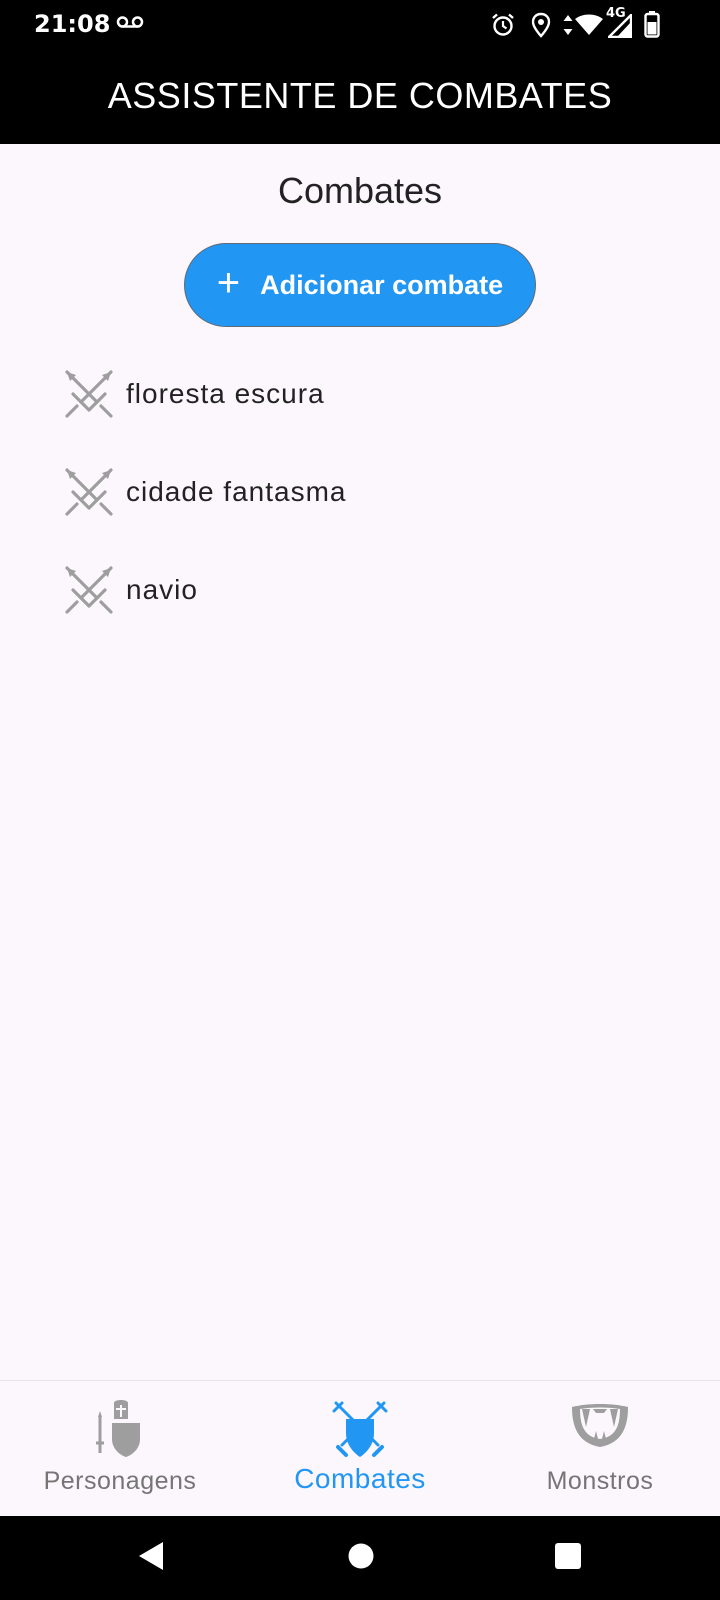 This screenshot has height=1600, width=720. What do you see at coordinates (236, 491) in the screenshot?
I see `list-item-label: cidade fantasma` at bounding box center [236, 491].